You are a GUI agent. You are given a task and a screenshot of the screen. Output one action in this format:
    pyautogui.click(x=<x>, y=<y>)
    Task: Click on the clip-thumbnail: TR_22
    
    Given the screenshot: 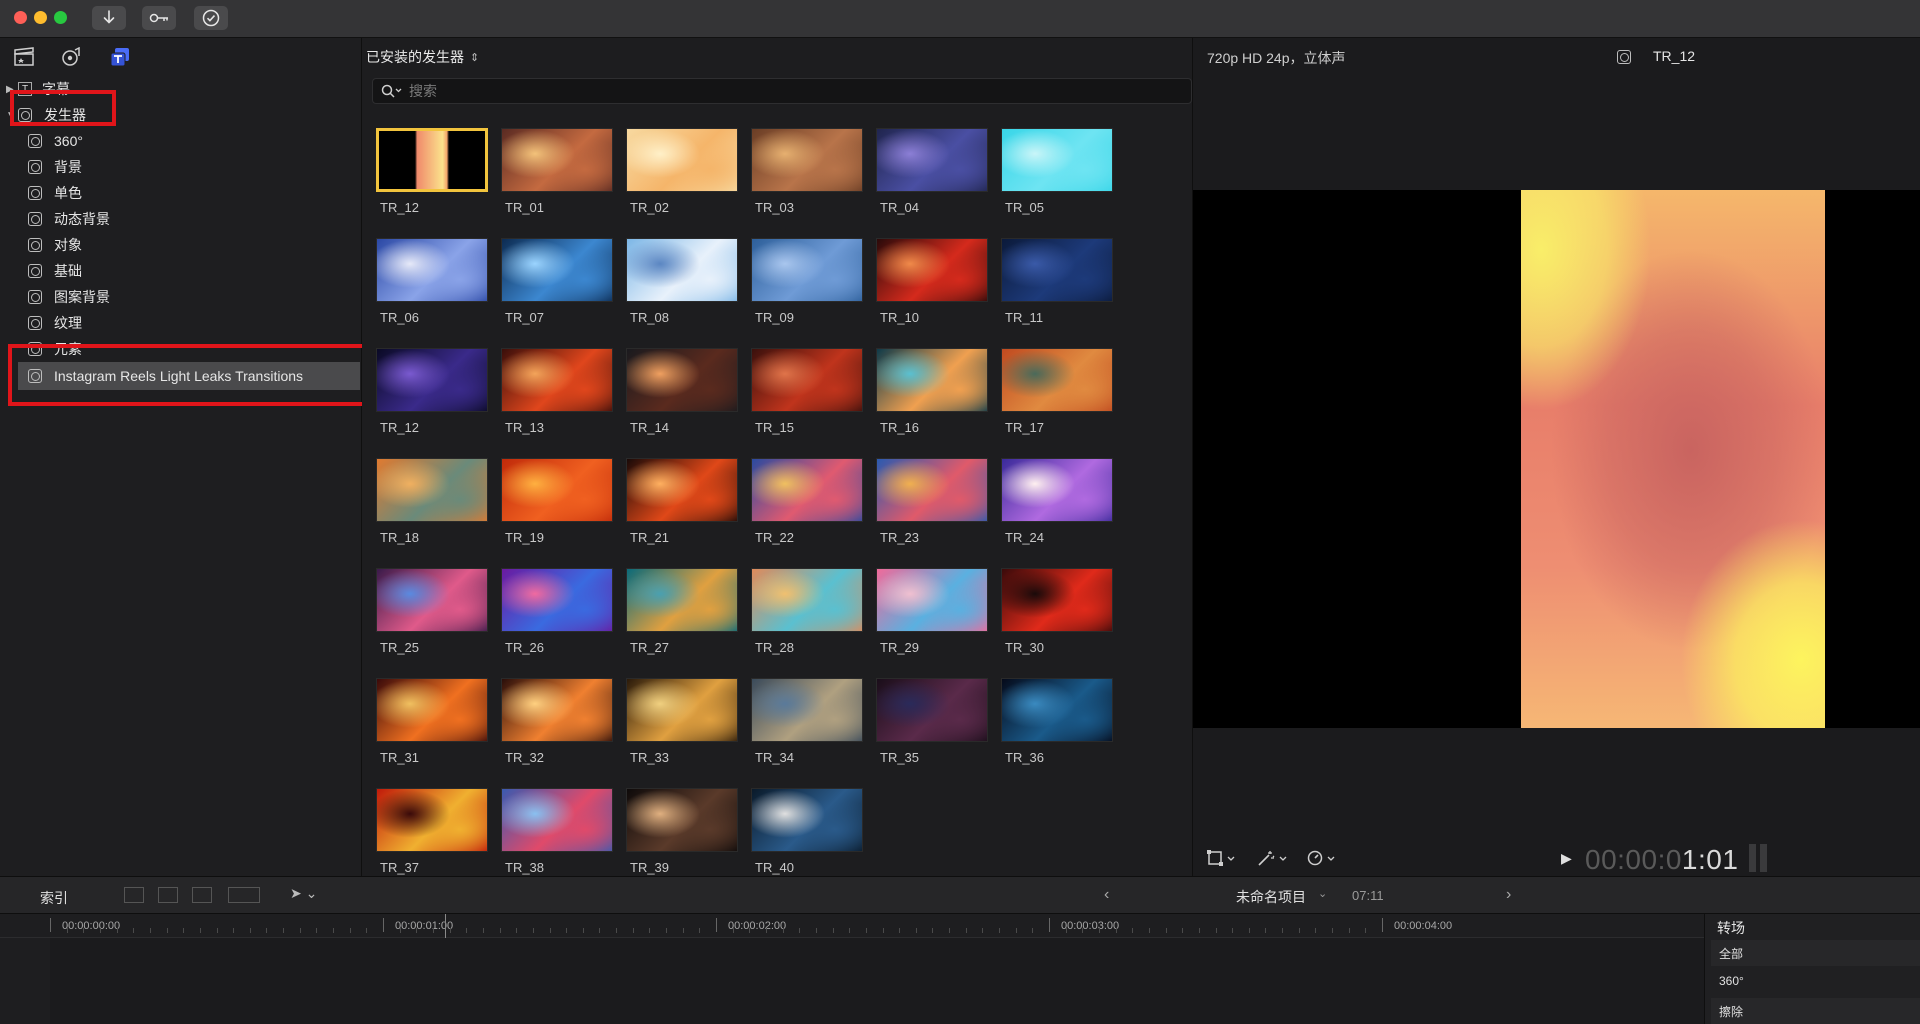 What is the action you would take?
    pyautogui.click(x=807, y=501)
    